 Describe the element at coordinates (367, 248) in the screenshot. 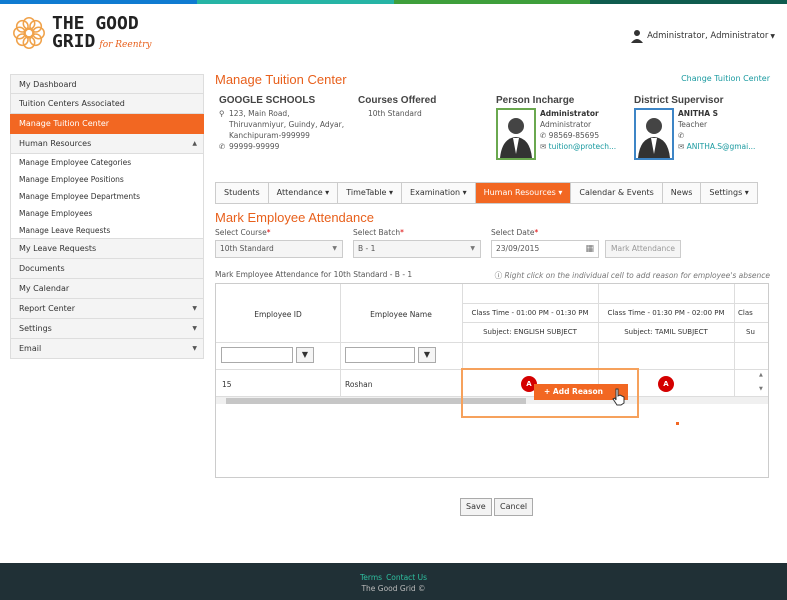

I see `batch-select-value: B - 1` at that location.